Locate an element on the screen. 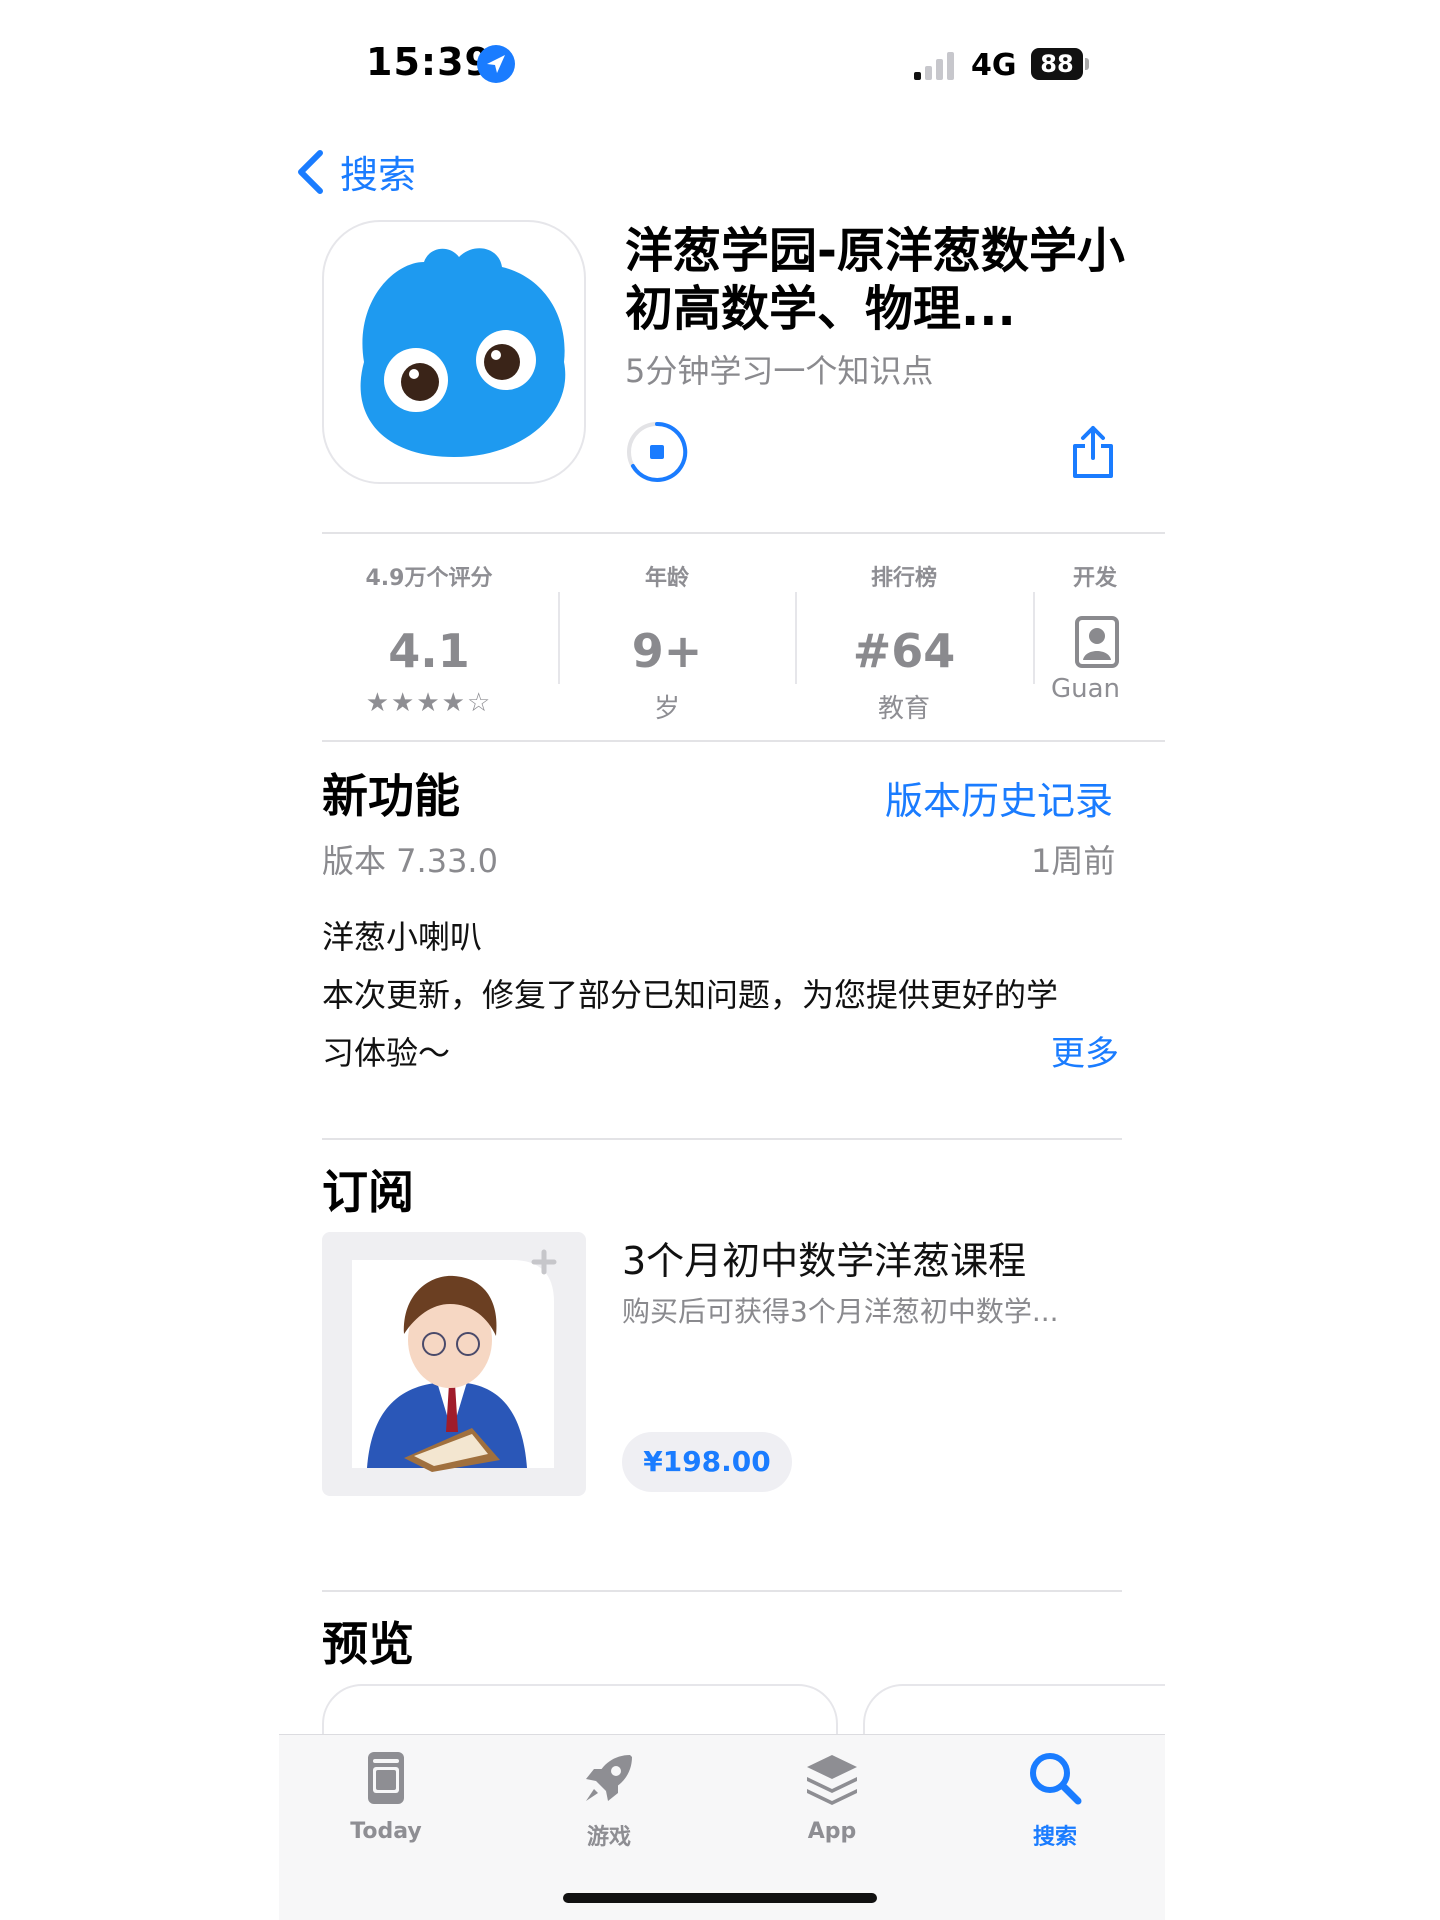  tab-search: 搜索 is located at coordinates (1055, 1800).